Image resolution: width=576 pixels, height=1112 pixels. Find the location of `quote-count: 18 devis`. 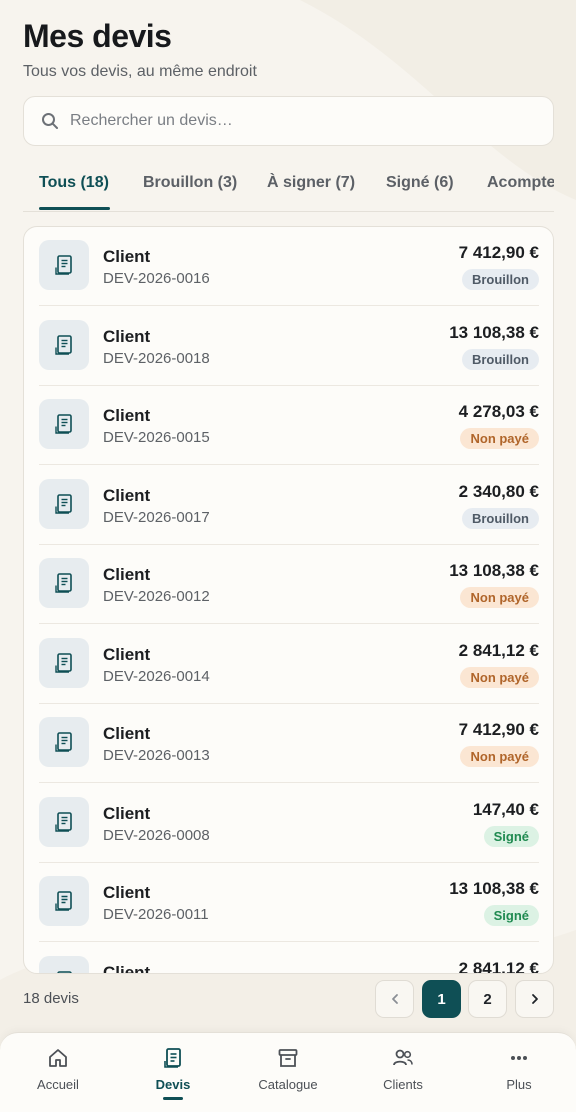

quote-count: 18 devis is located at coordinates (51, 998).